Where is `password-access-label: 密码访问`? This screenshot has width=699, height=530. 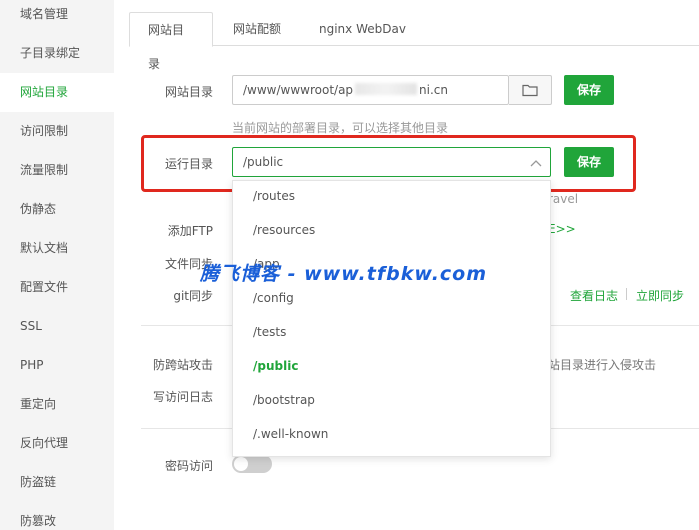 password-access-label: 密码访问 is located at coordinates (188, 466).